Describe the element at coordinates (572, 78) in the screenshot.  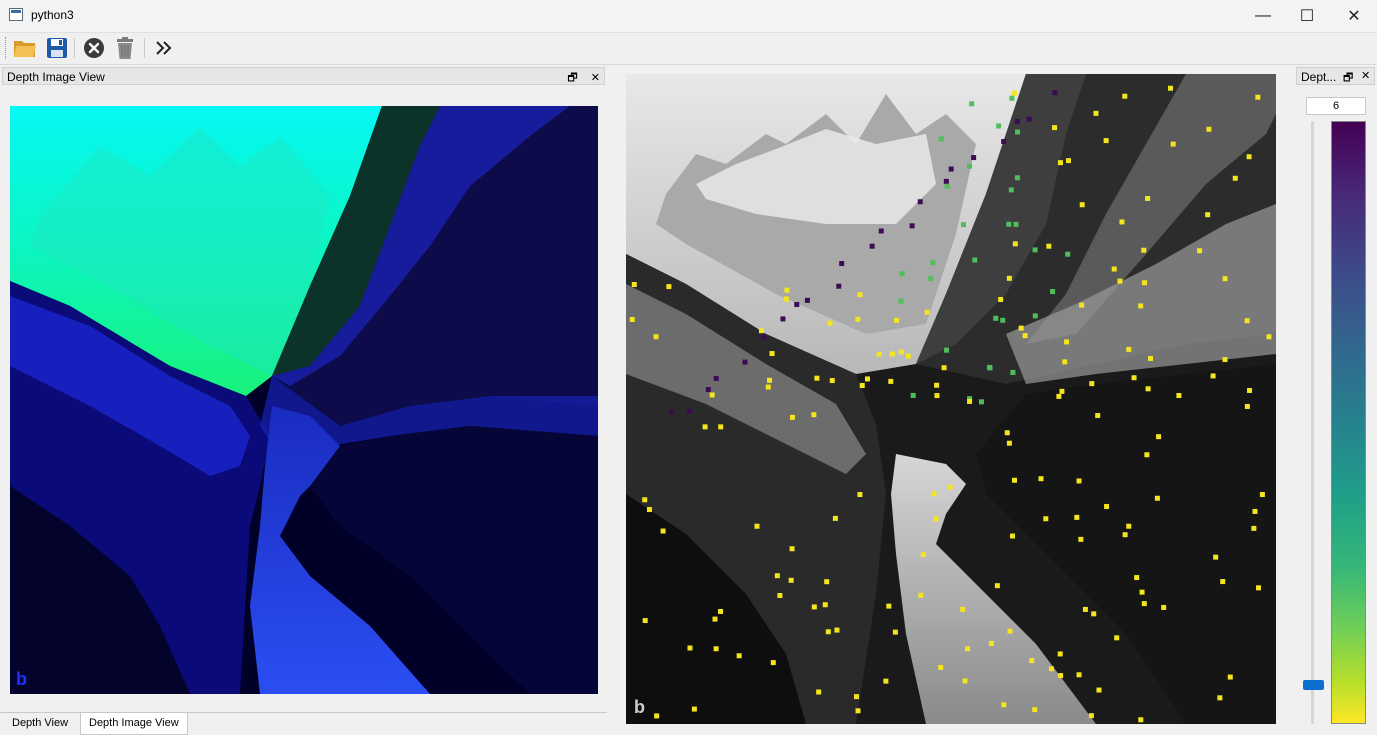
I see `float-dock-button: 🗗` at that location.